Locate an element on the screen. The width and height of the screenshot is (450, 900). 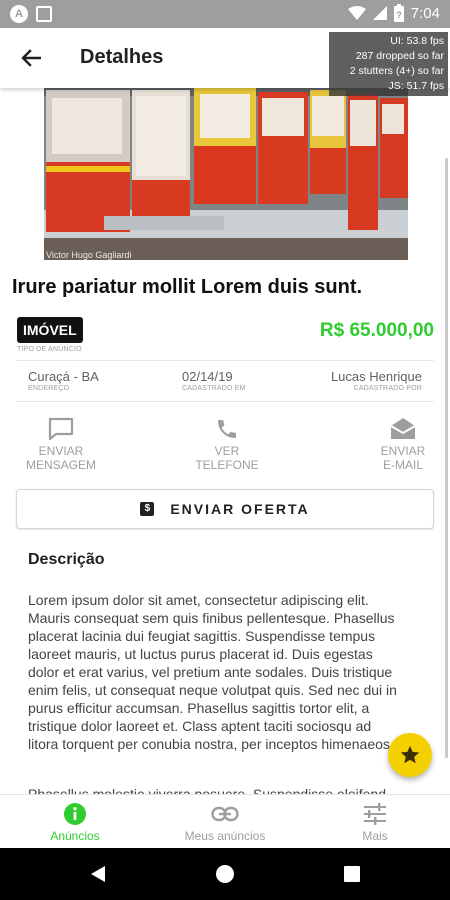
photo-credit: Victor Hugo Gagliardi is located at coordinates (89, 255).